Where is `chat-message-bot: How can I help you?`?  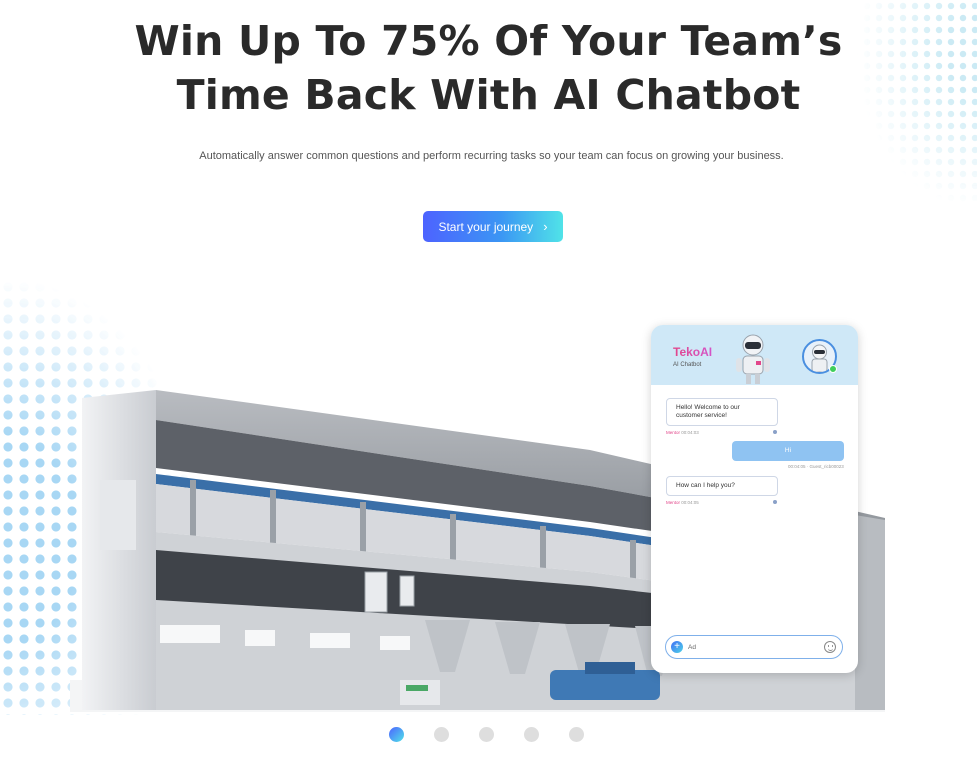
chat-message-bot: How can I help you? is located at coordinates (722, 486).